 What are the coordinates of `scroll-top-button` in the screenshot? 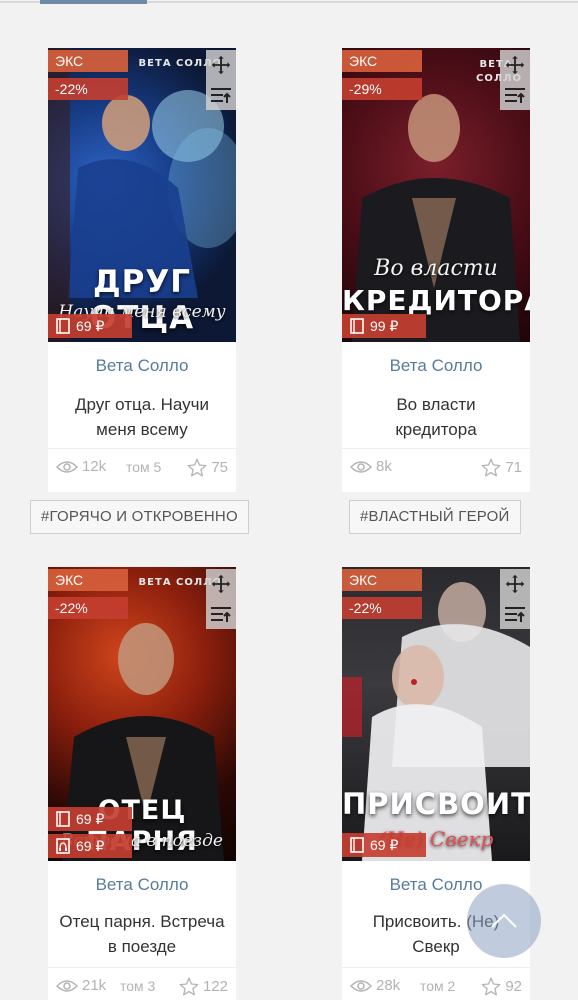 It's located at (504, 921).